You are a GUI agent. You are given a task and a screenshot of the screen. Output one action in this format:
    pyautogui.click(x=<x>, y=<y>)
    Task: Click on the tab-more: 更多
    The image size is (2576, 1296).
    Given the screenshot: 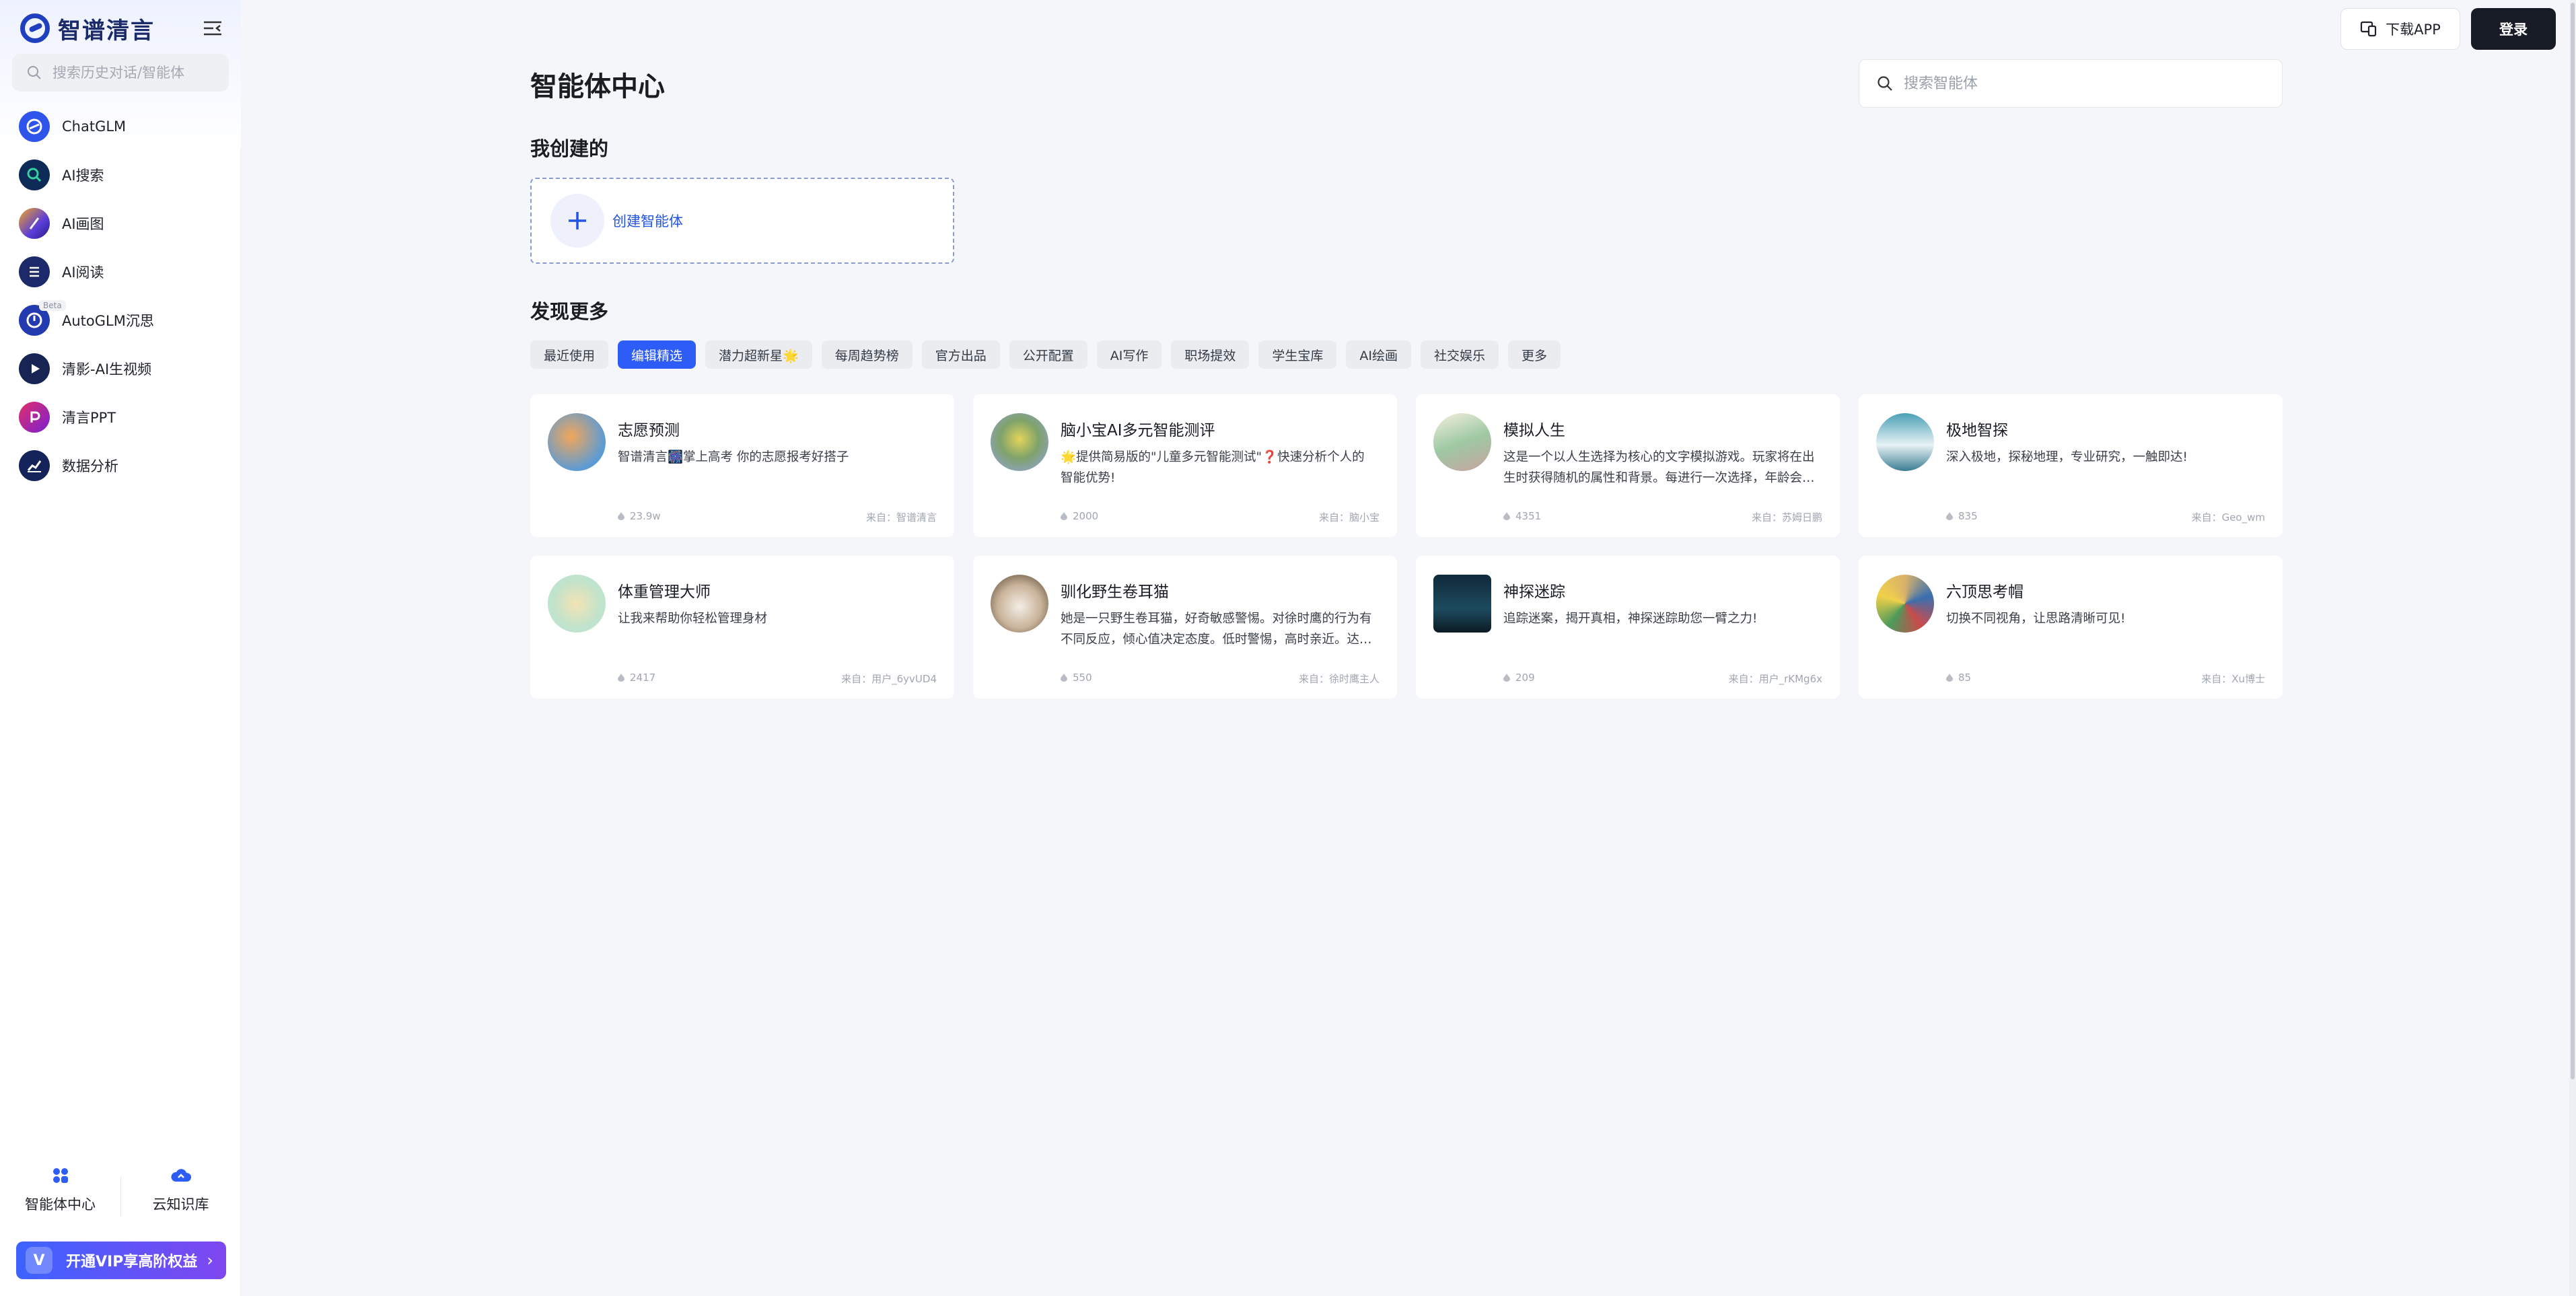 What is the action you would take?
    pyautogui.click(x=1534, y=354)
    